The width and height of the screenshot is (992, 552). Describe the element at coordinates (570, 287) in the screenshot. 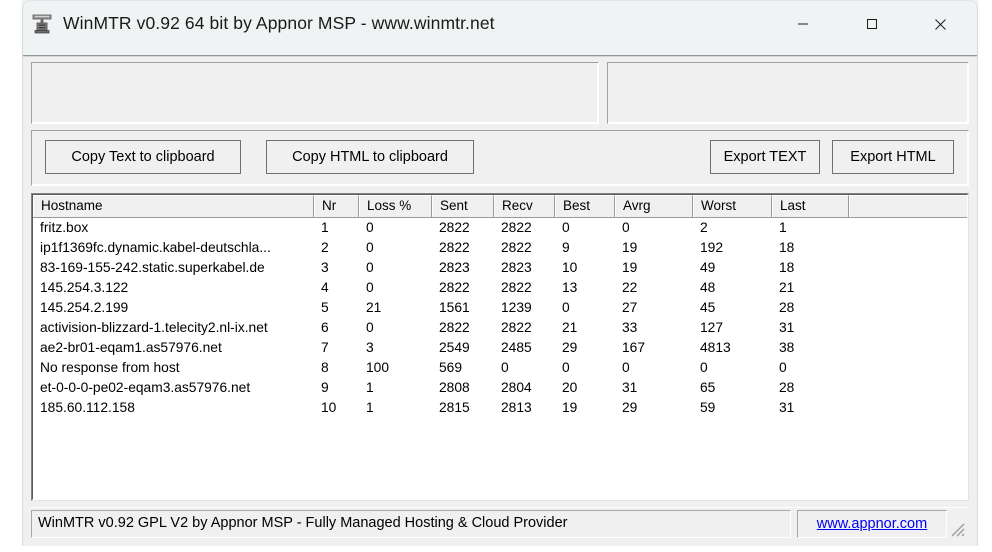

I see `table-cell-best: 13` at that location.